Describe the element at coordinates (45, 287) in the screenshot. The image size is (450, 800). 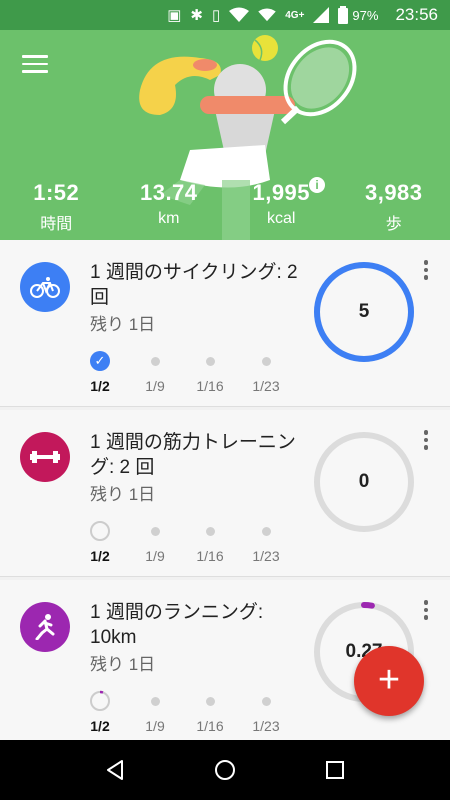
I see `bike-icon` at that location.